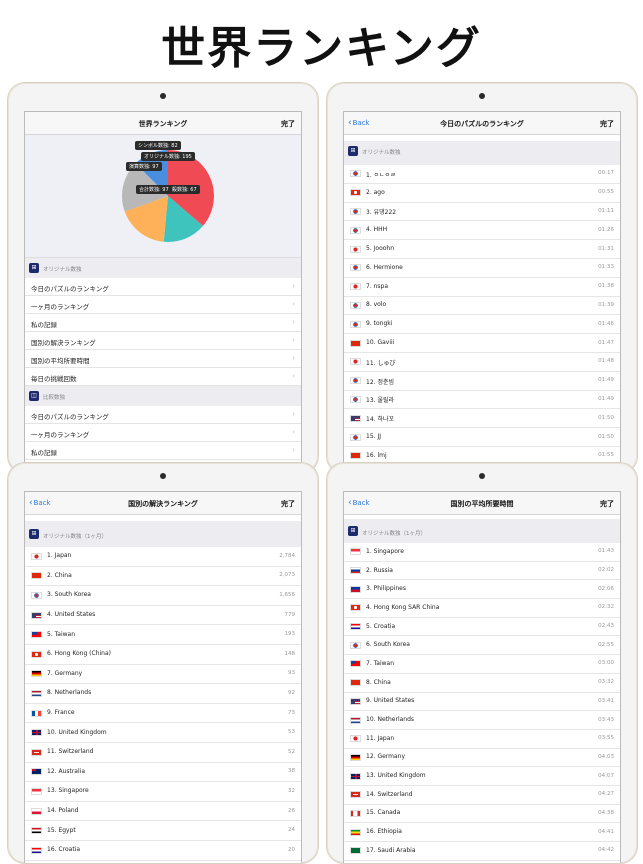 This screenshot has height=864, width=643. I want to click on ranking-row: 4. Hong Kong SAR China 02:32, so click(482, 608).